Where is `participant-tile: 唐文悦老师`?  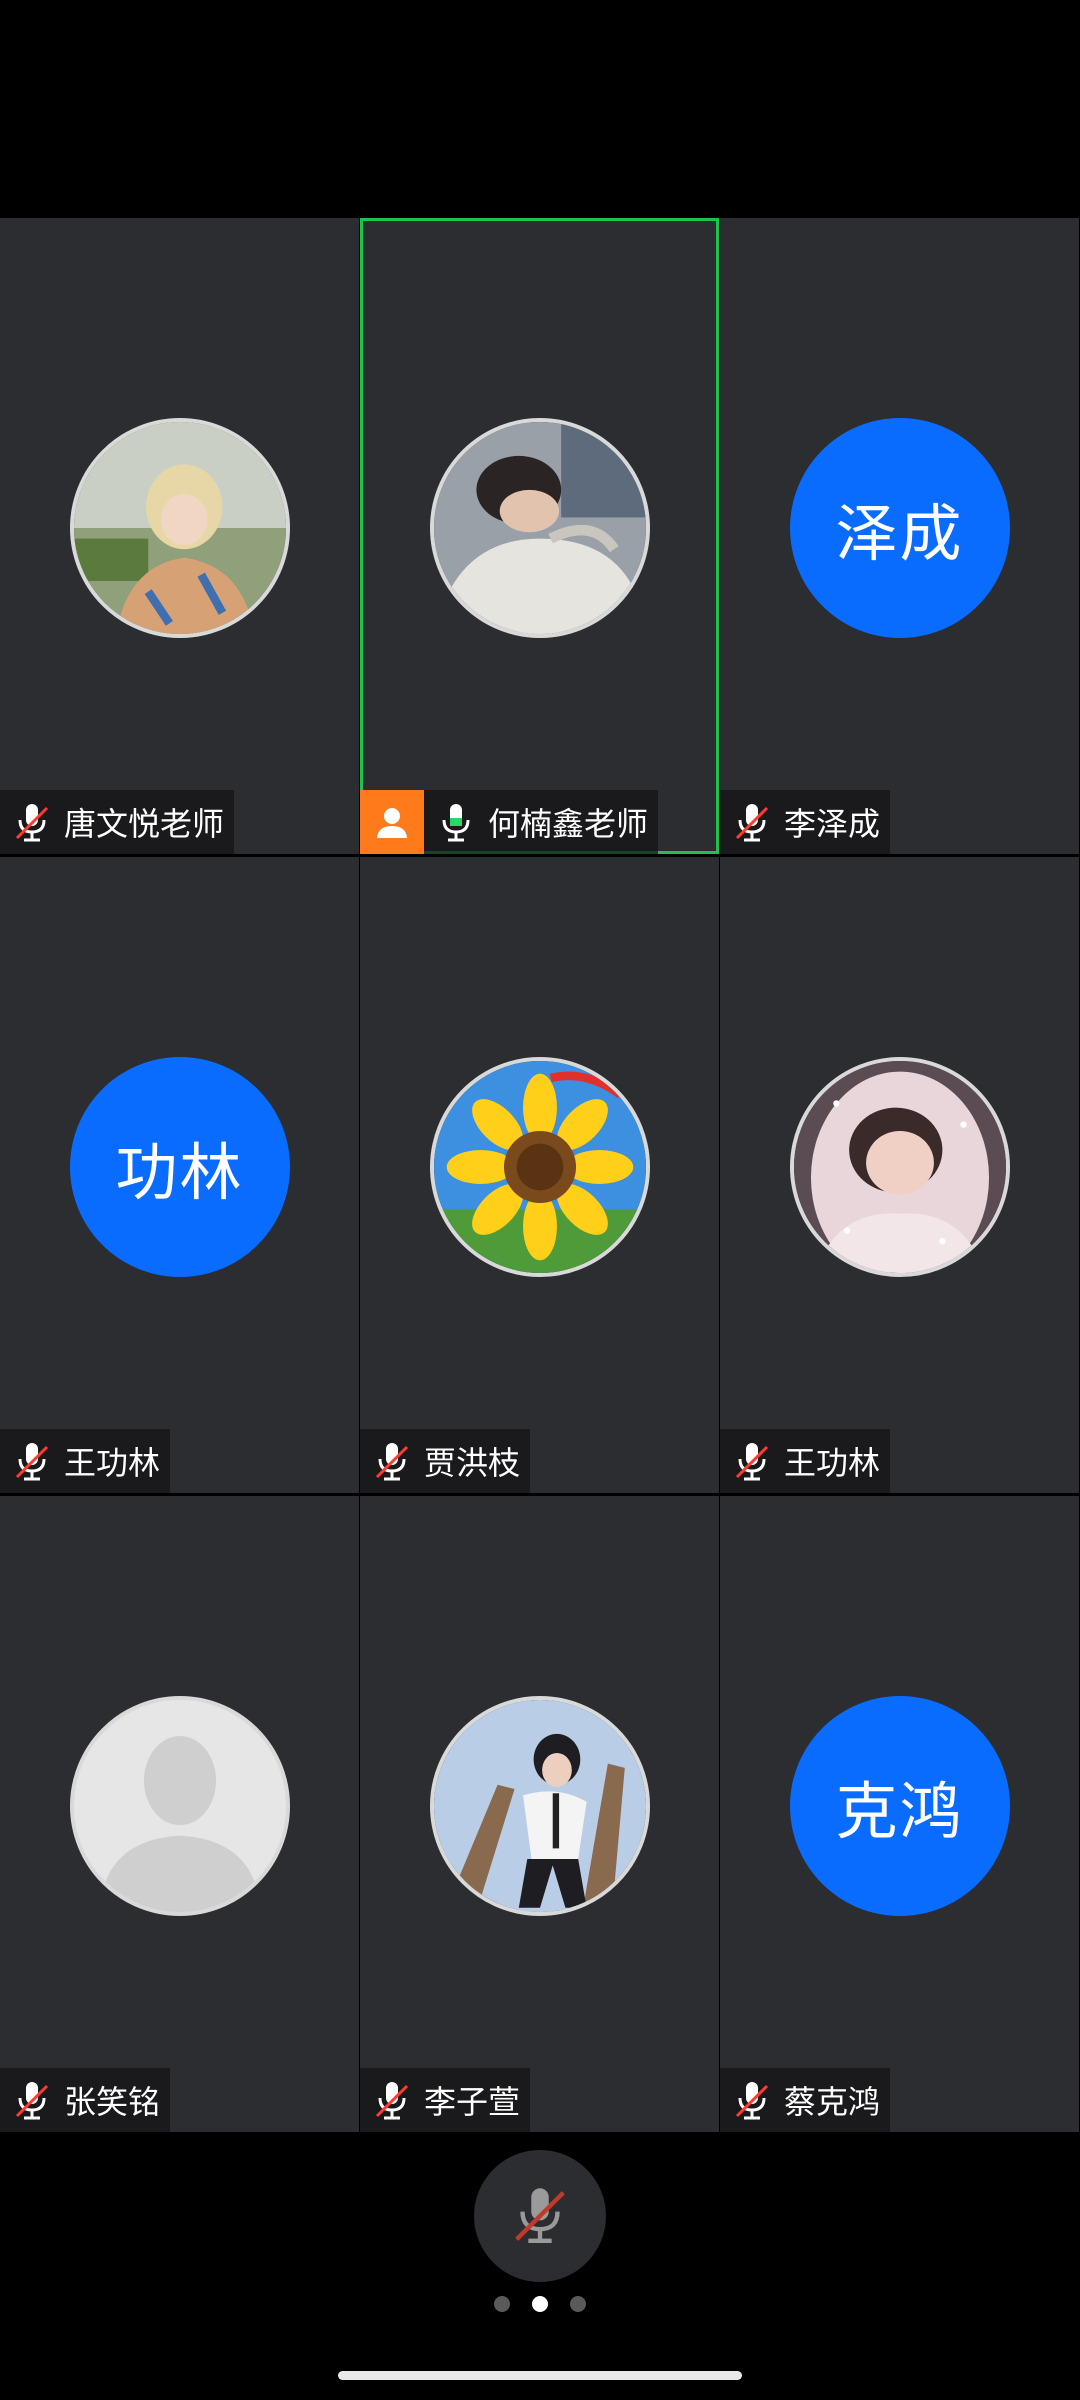
participant-tile: 唐文悦老师 is located at coordinates (179, 536).